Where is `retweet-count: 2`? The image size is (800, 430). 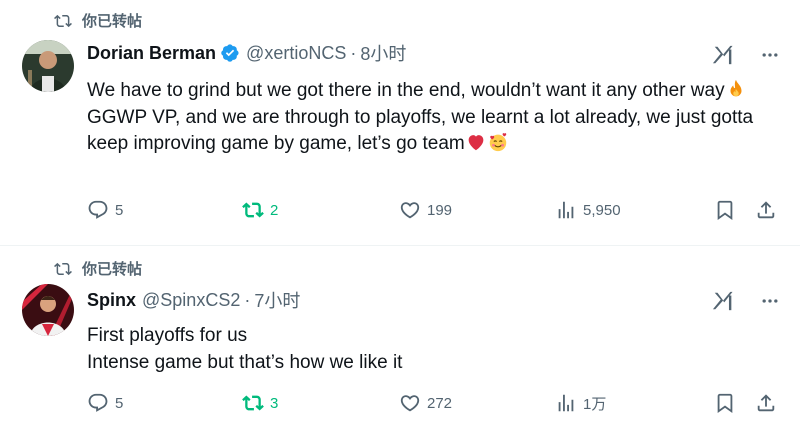
retweet-count: 2 is located at coordinates (274, 210).